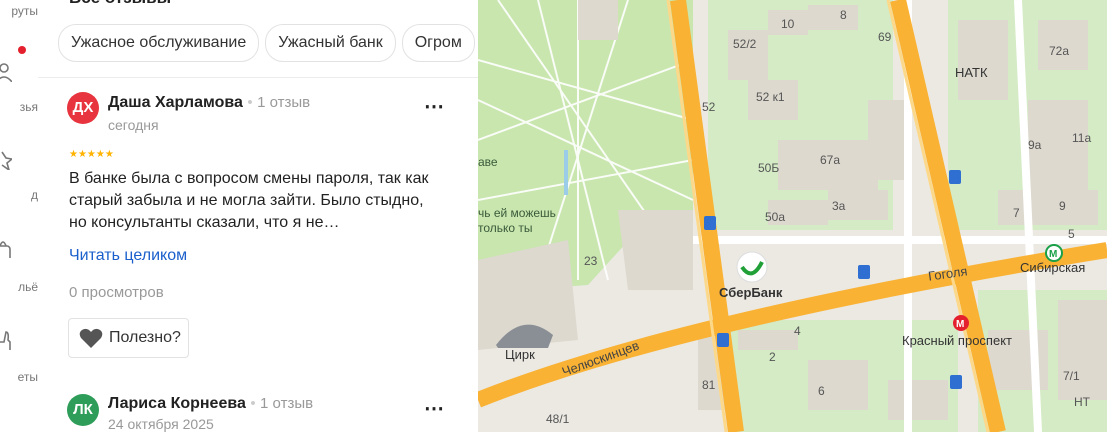 The width and height of the screenshot is (1107, 432). Describe the element at coordinates (1071, 376) in the screenshot. I see `house-number: 7/1` at that location.